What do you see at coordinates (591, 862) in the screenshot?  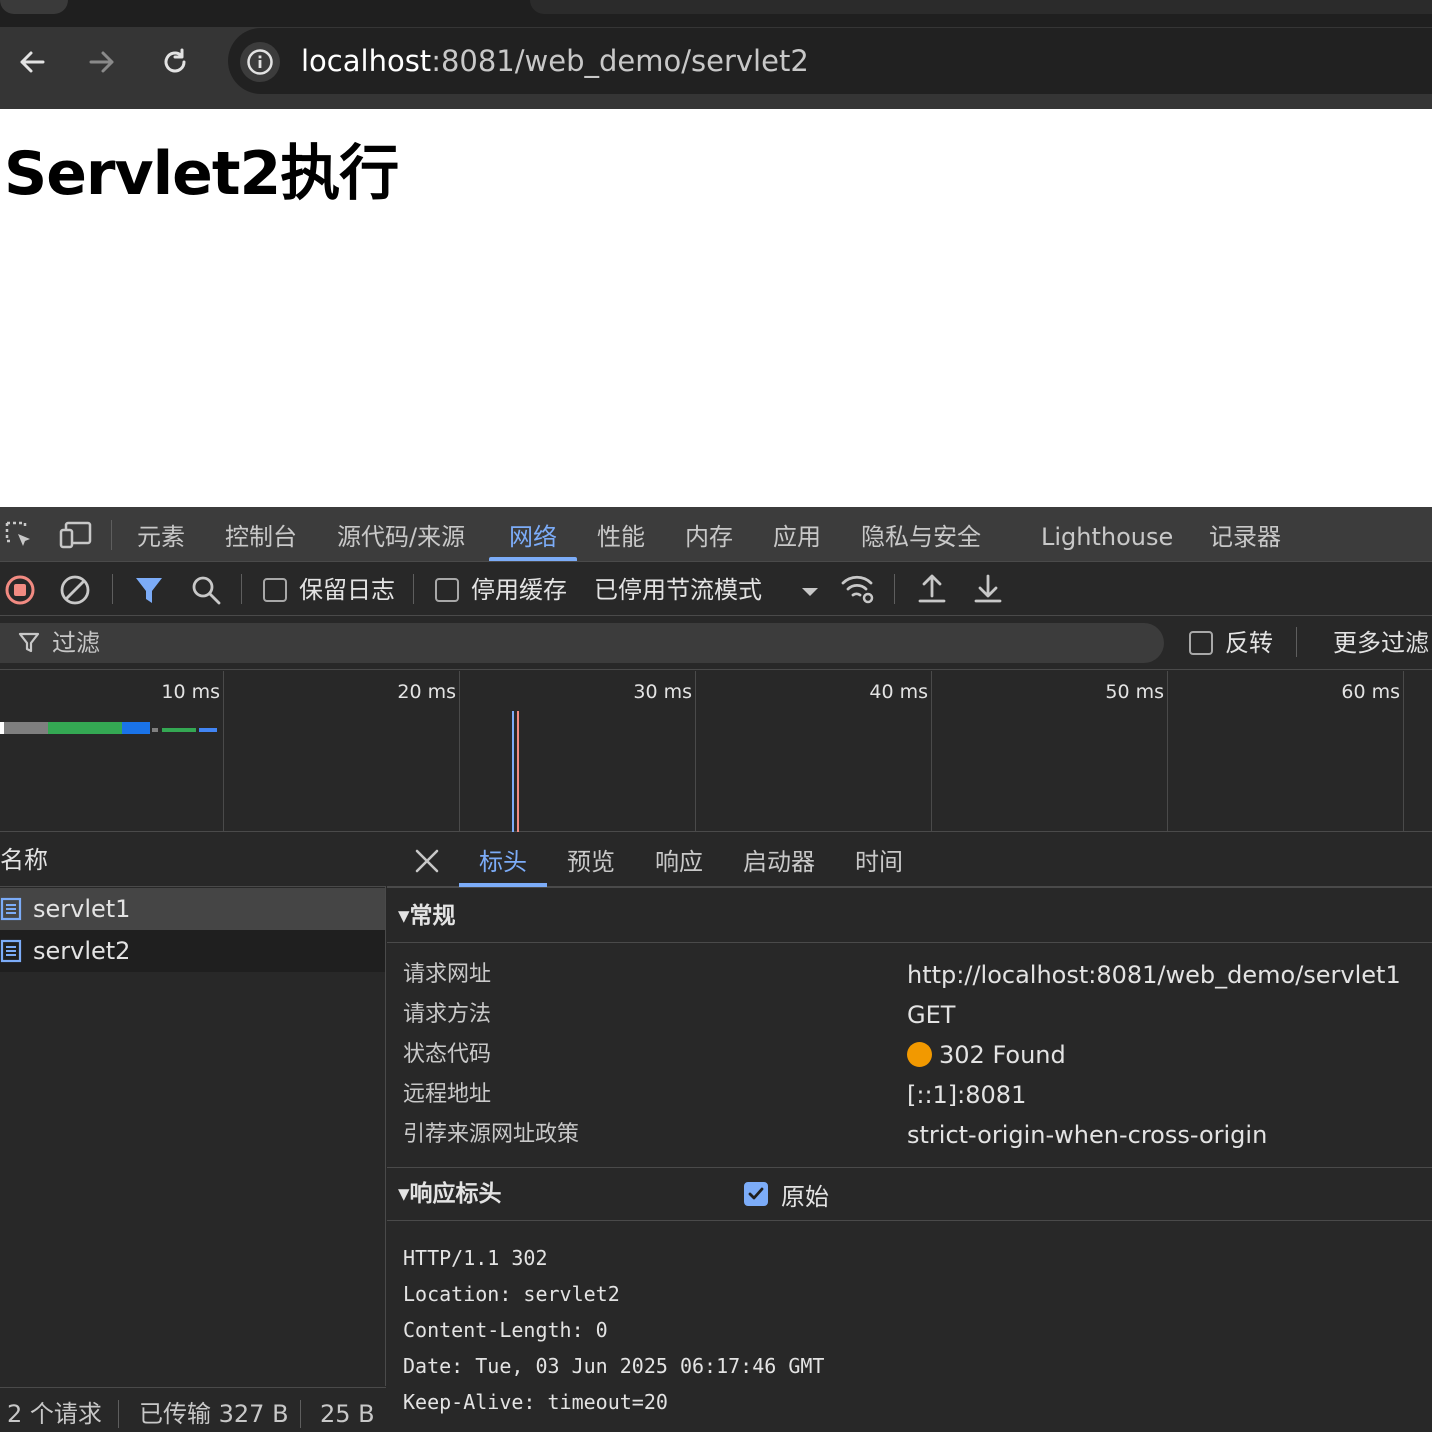 I see `tab-preview: 预览` at bounding box center [591, 862].